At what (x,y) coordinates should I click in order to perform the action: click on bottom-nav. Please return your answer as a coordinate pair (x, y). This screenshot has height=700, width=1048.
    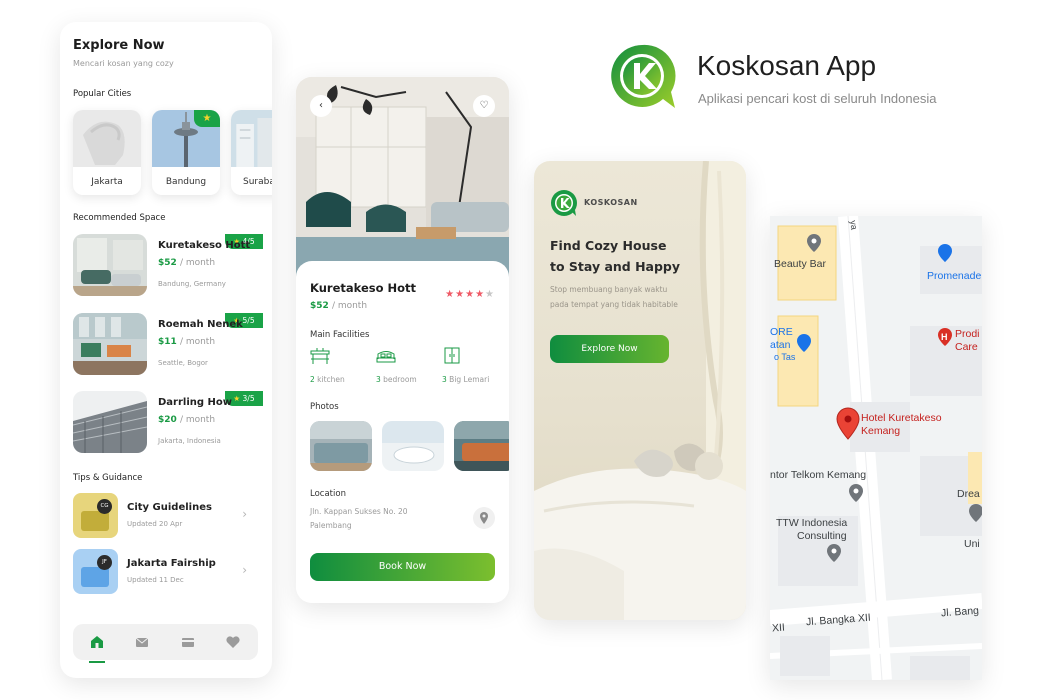
    Looking at the image, I should click on (165, 643).